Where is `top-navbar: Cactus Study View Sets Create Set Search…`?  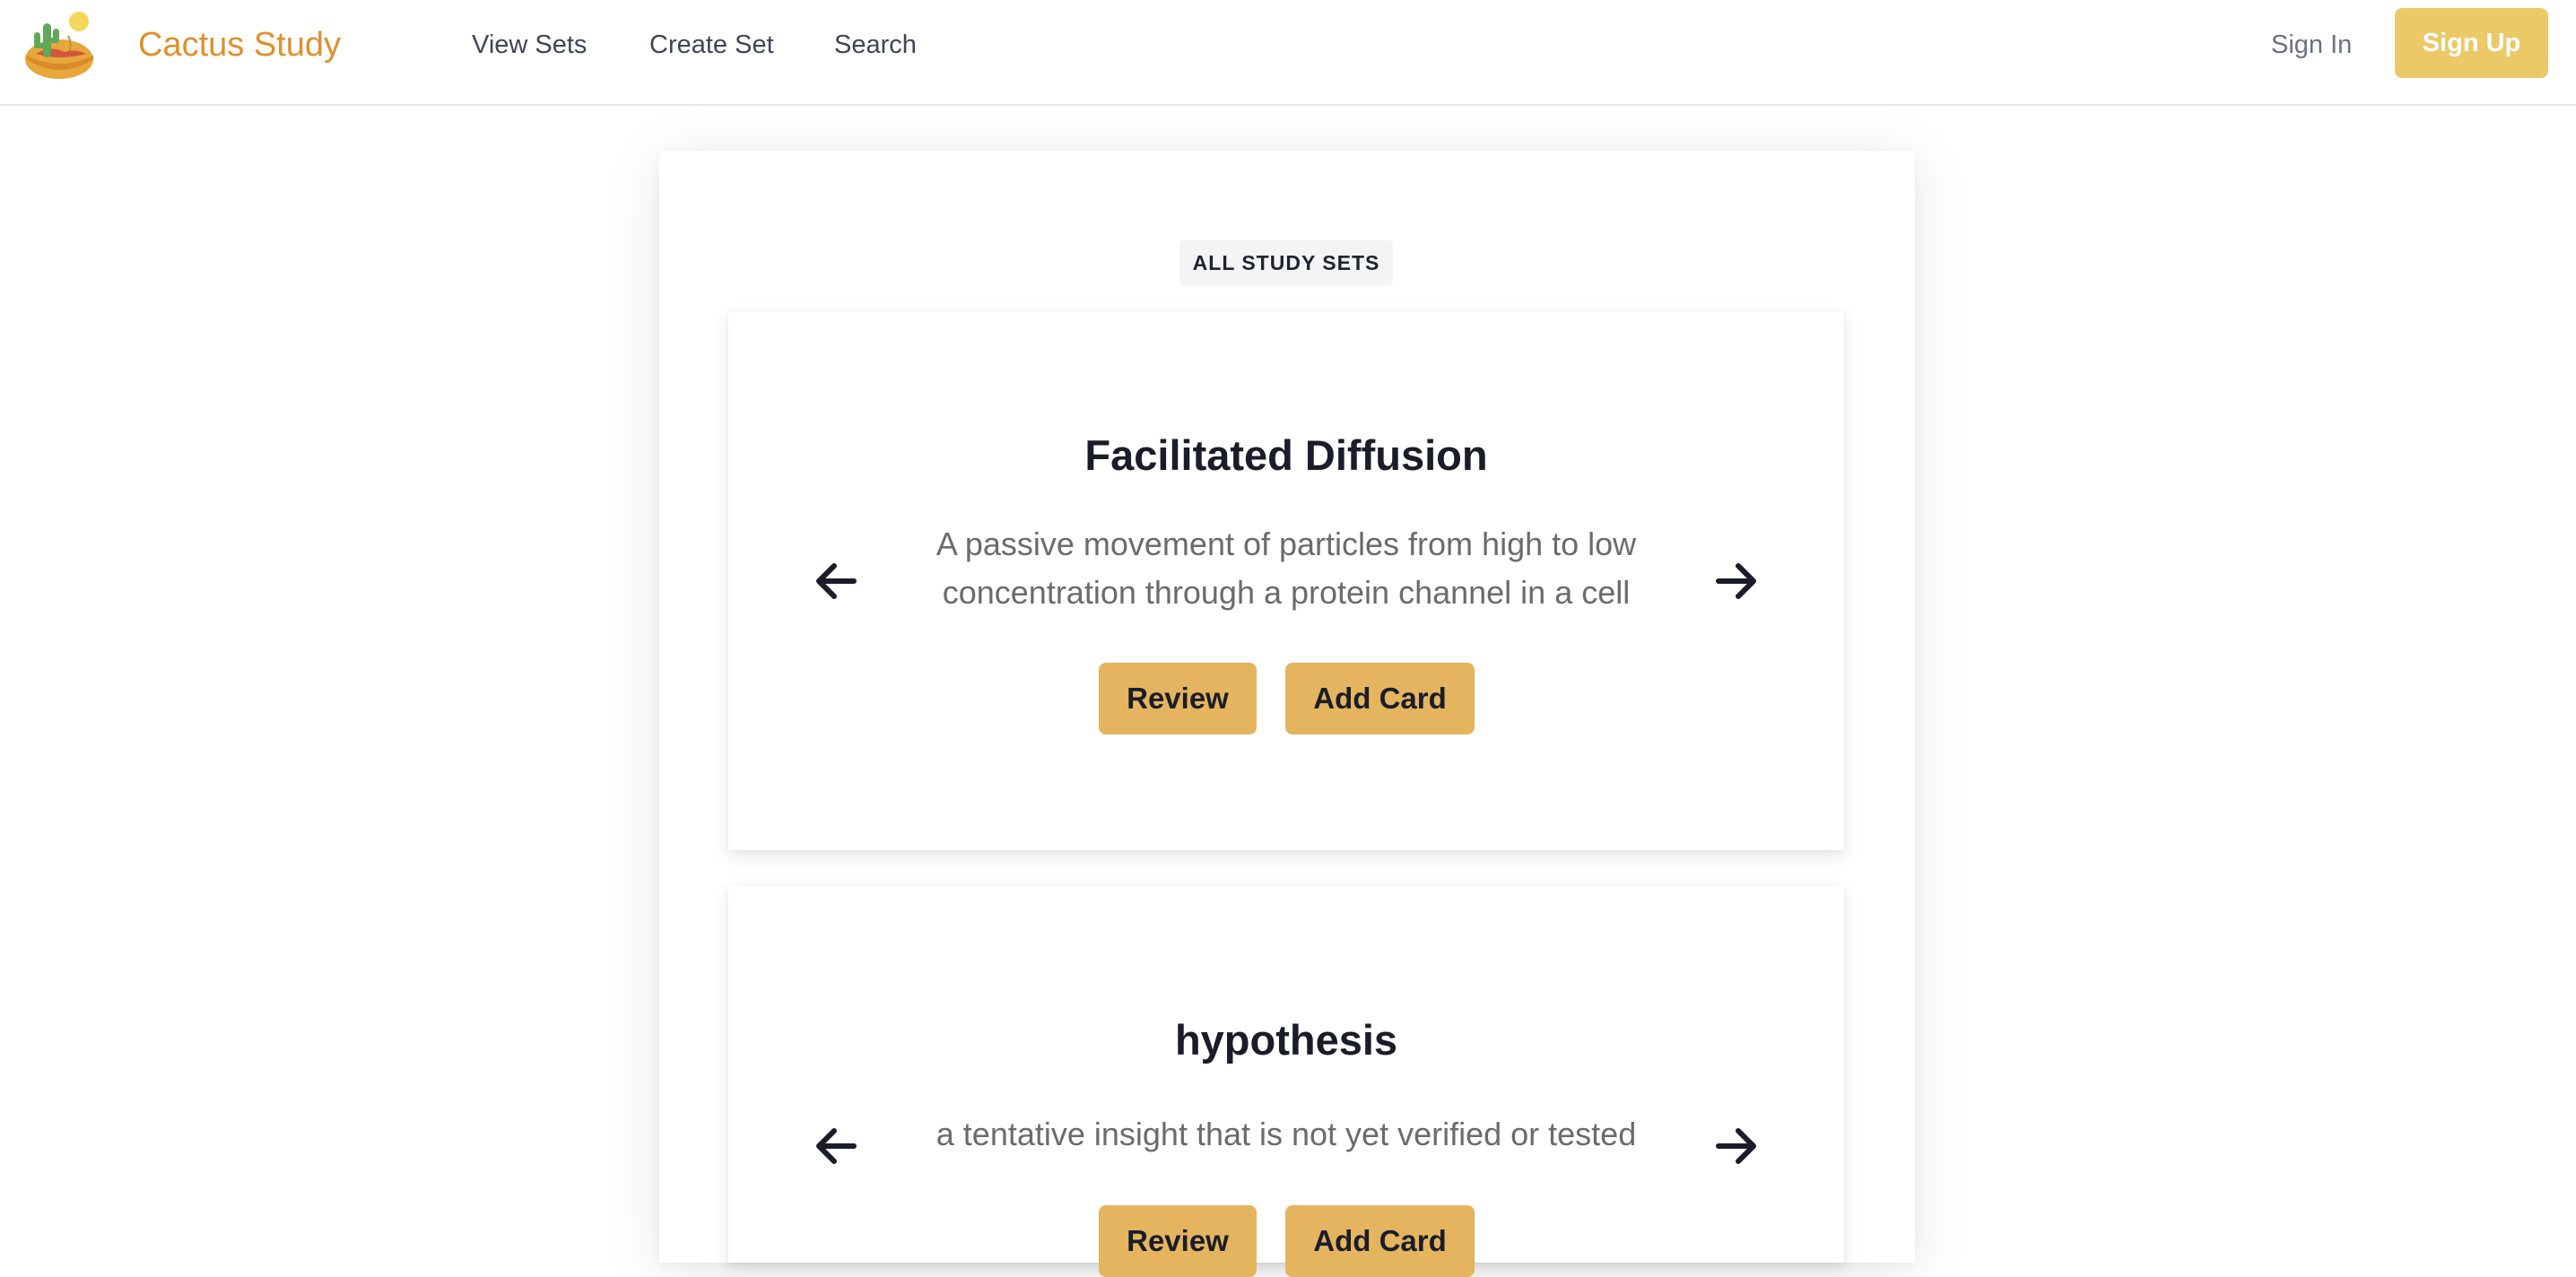
top-navbar: Cactus Study View Sets Create Set Search… is located at coordinates (1288, 53).